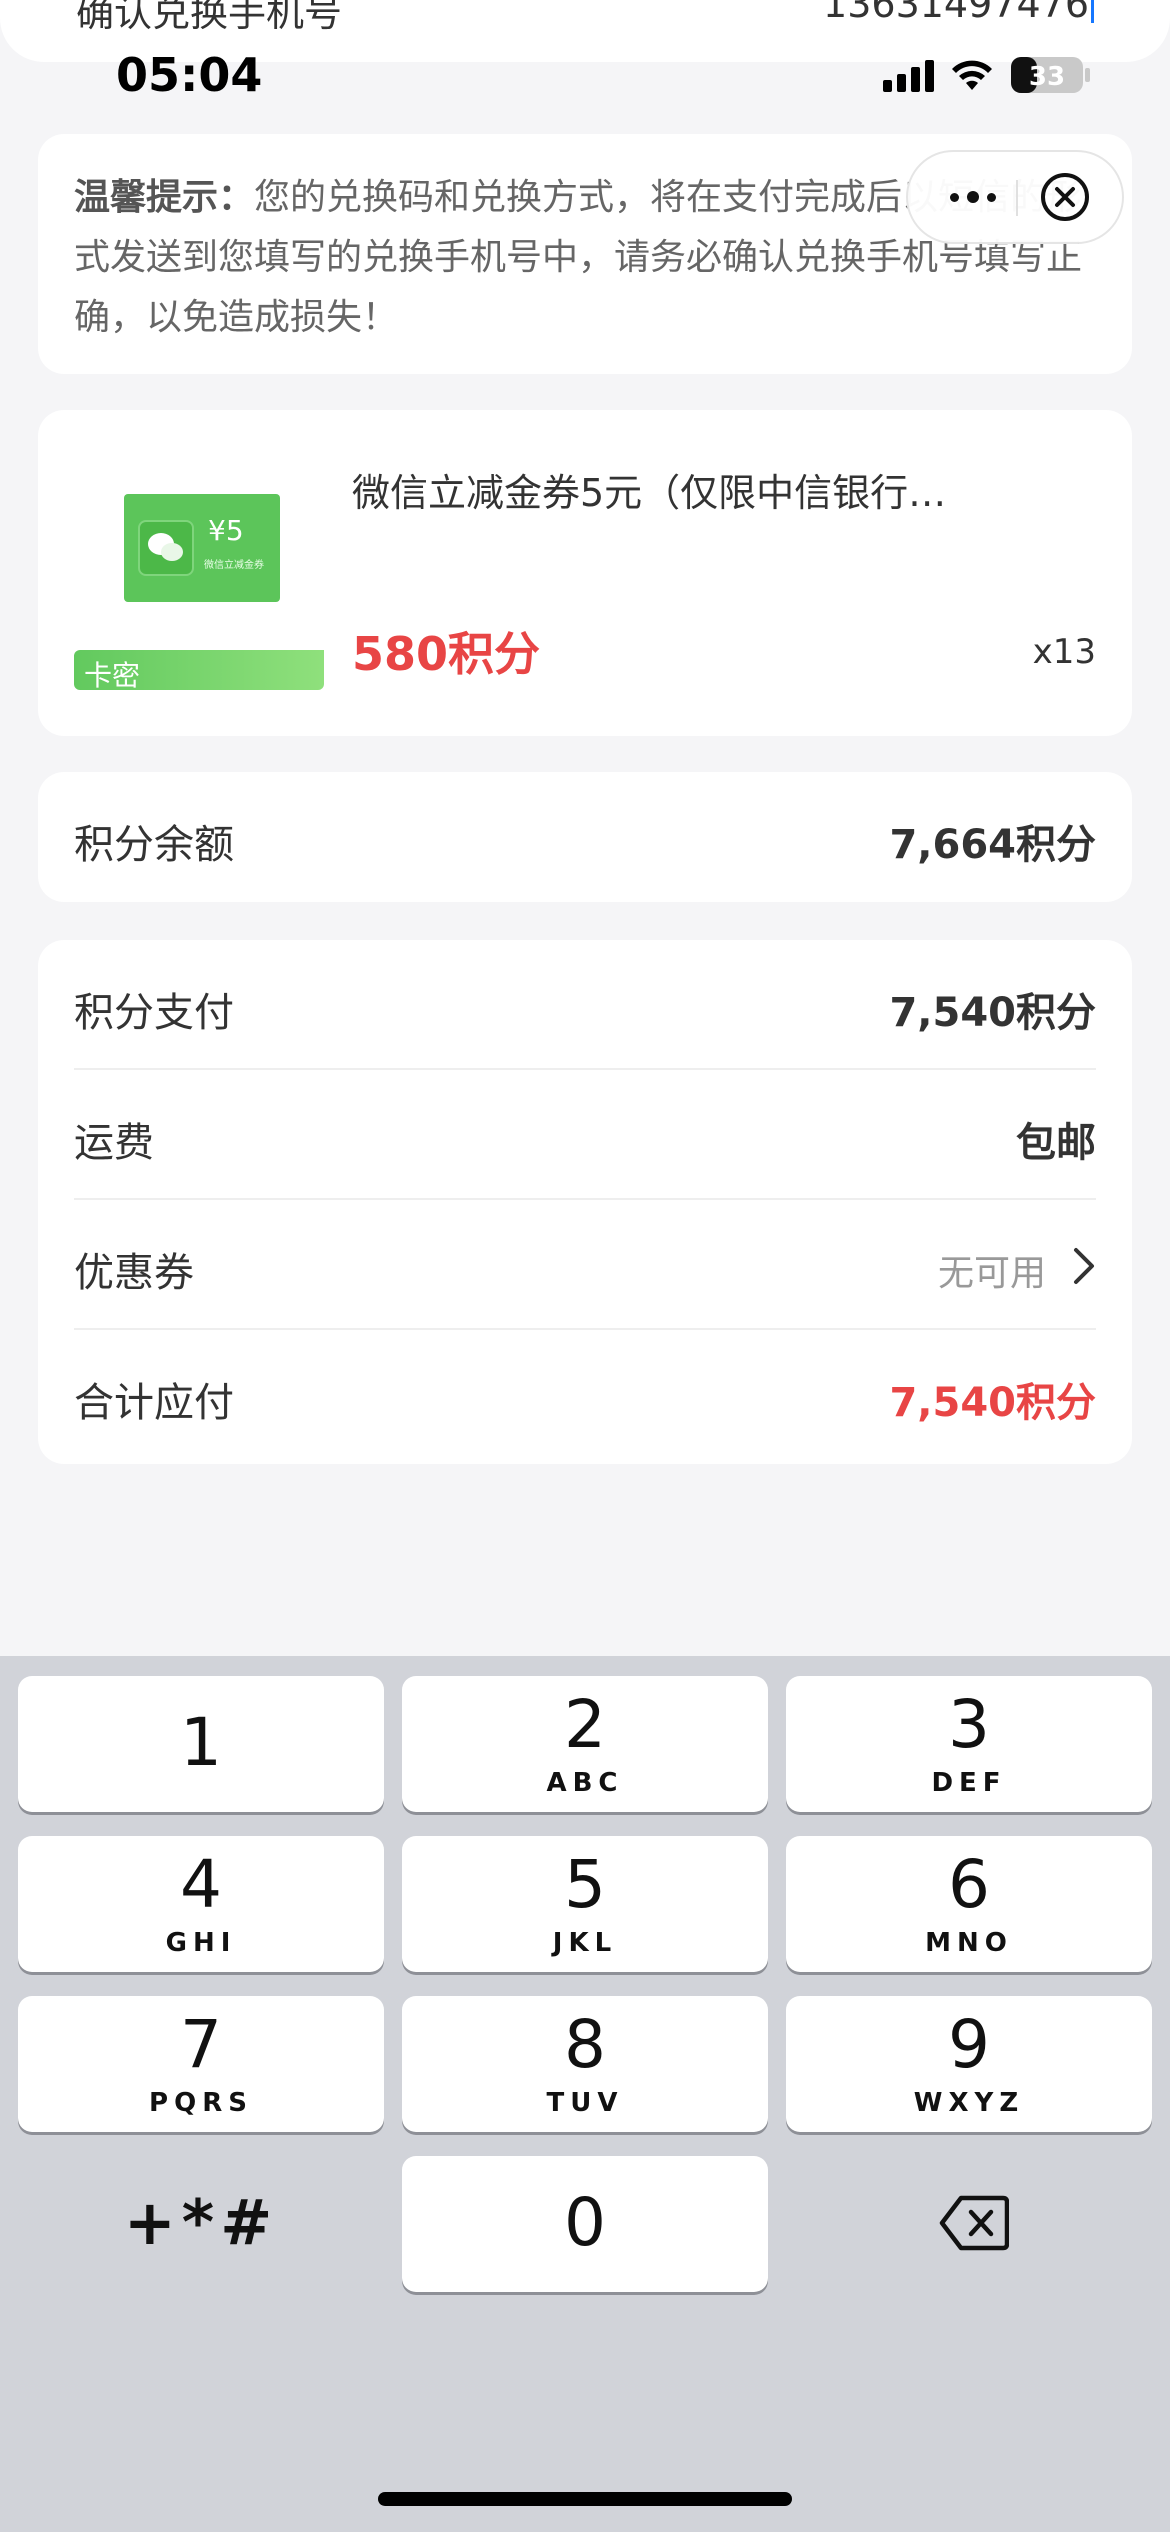  What do you see at coordinates (164, 197) in the screenshot?
I see `notice-prefix: 温馨提示：` at bounding box center [164, 197].